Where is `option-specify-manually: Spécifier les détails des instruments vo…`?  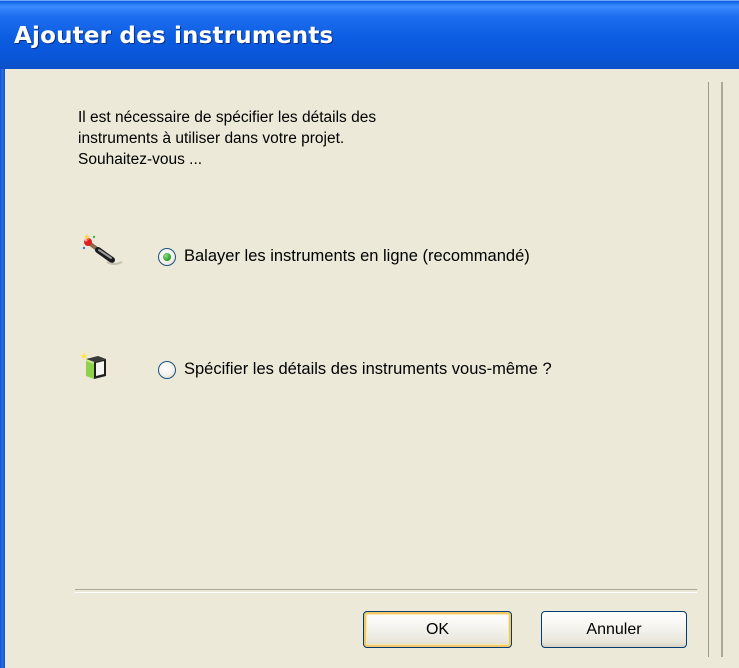
option-specify-manually: Spécifier les détails des instruments vo… is located at coordinates (376, 371).